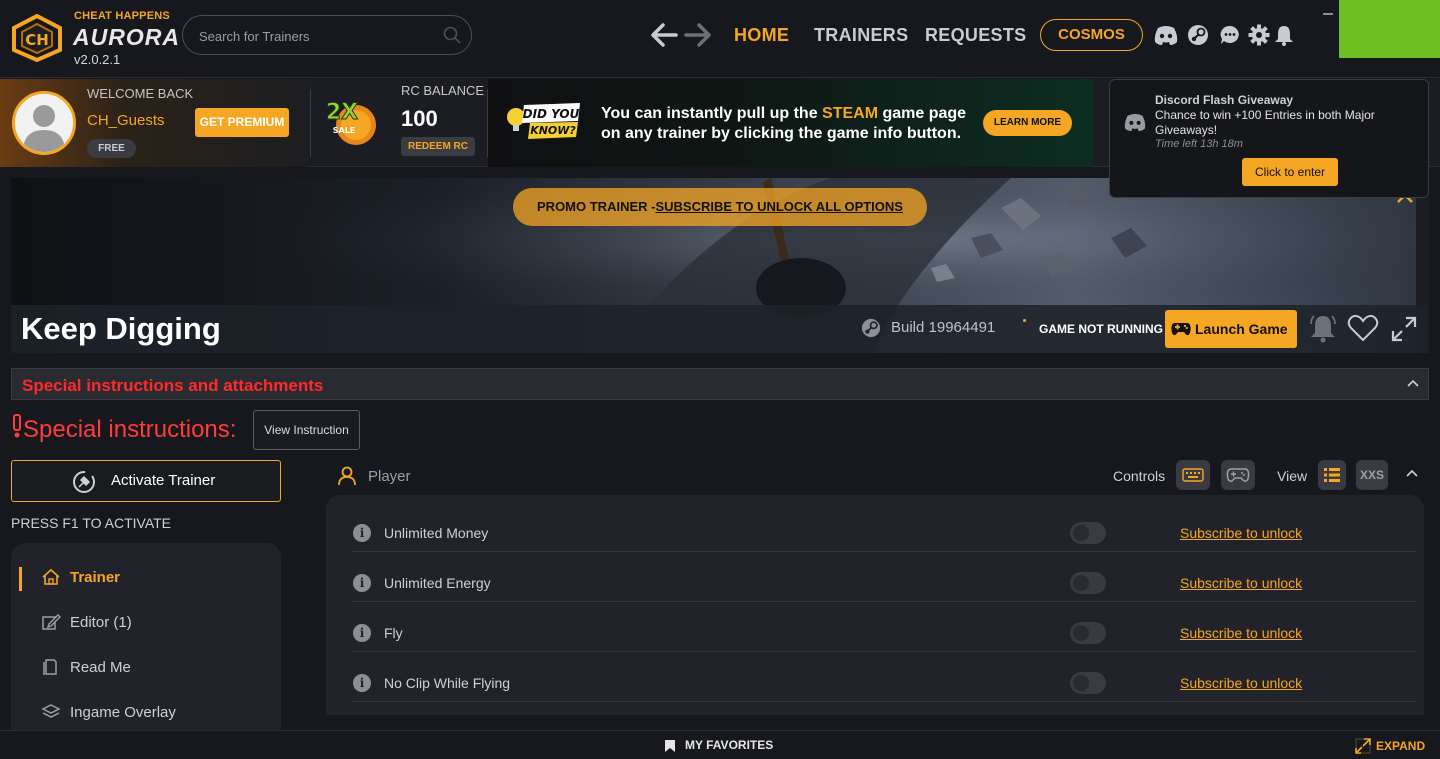 Image resolution: width=1440 pixels, height=759 pixels. I want to click on fullscreen-expand-icon, so click(1404, 329).